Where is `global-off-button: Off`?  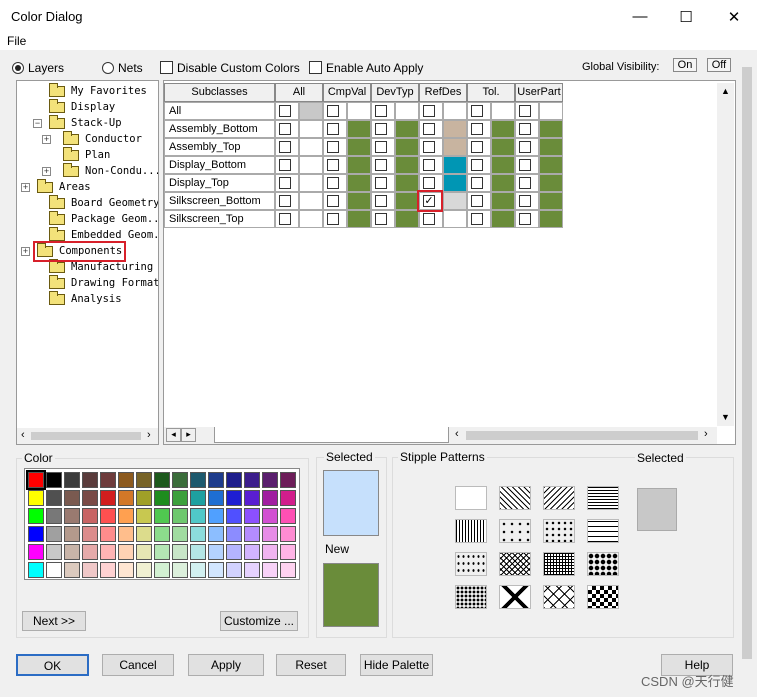 global-off-button: Off is located at coordinates (719, 65).